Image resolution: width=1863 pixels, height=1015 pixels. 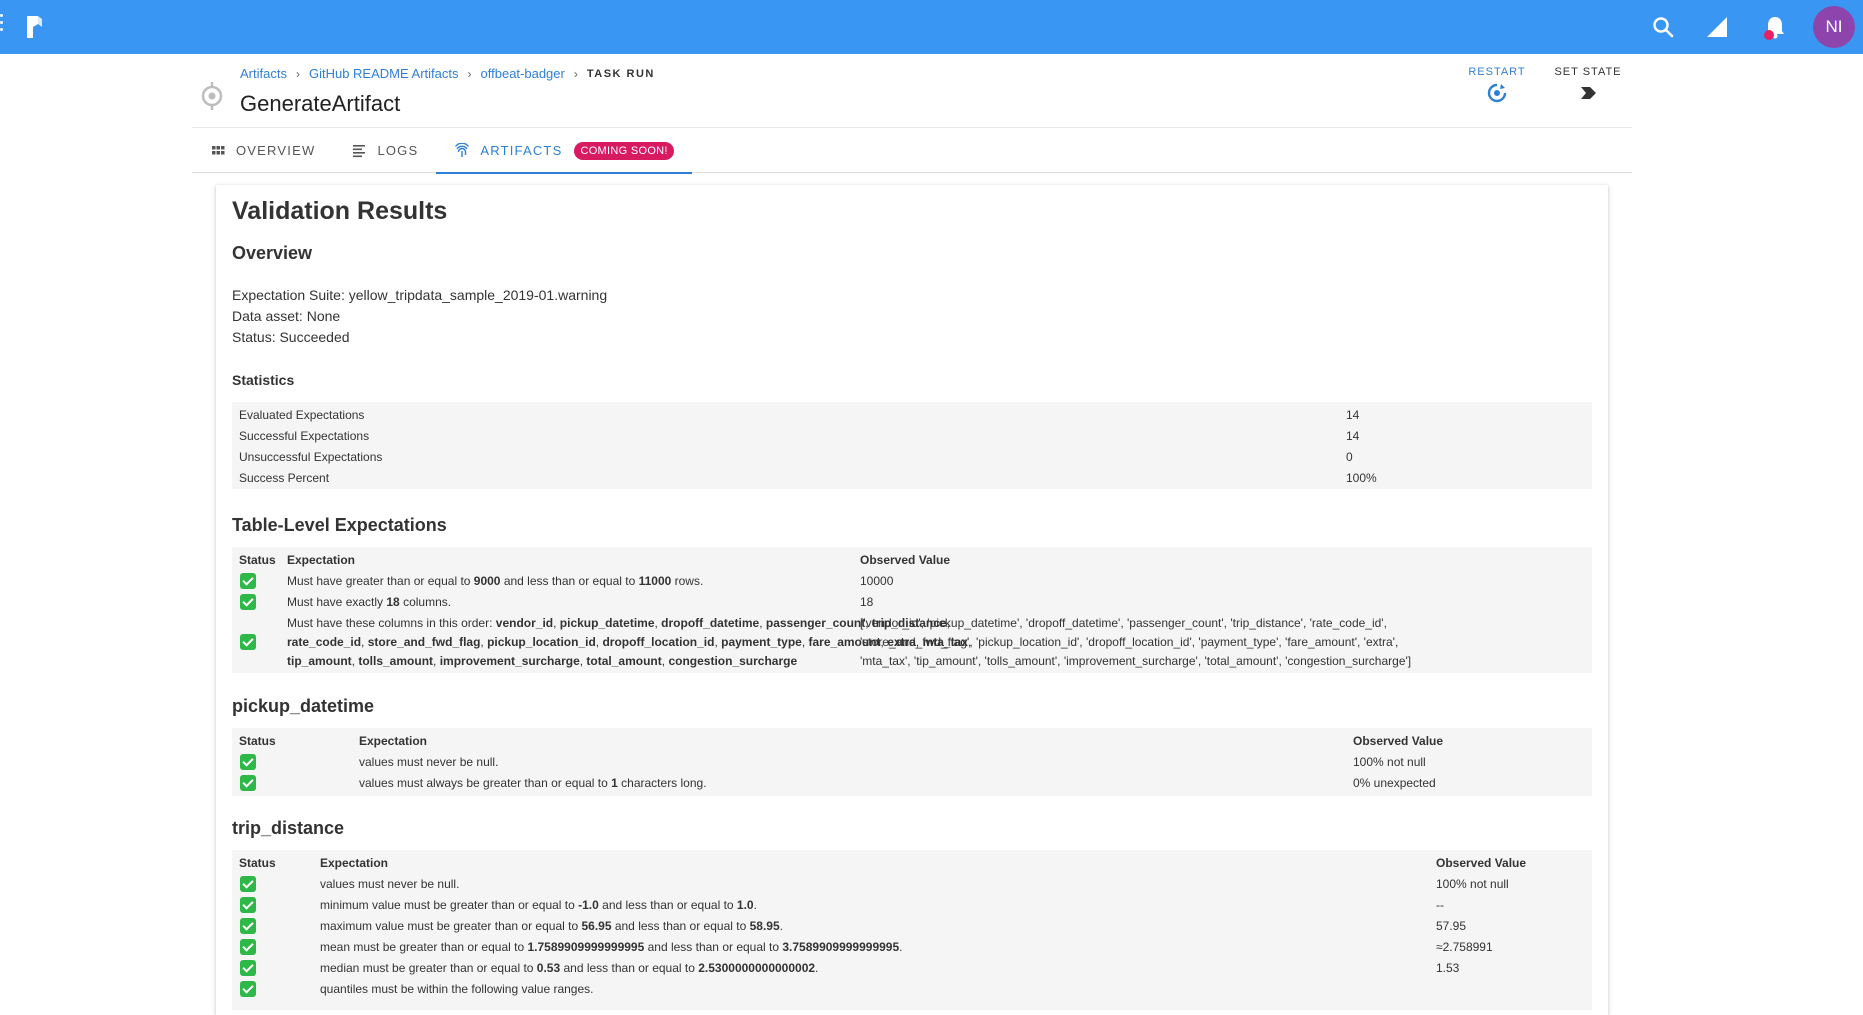 I want to click on report-title: Validation Results, so click(x=340, y=211).